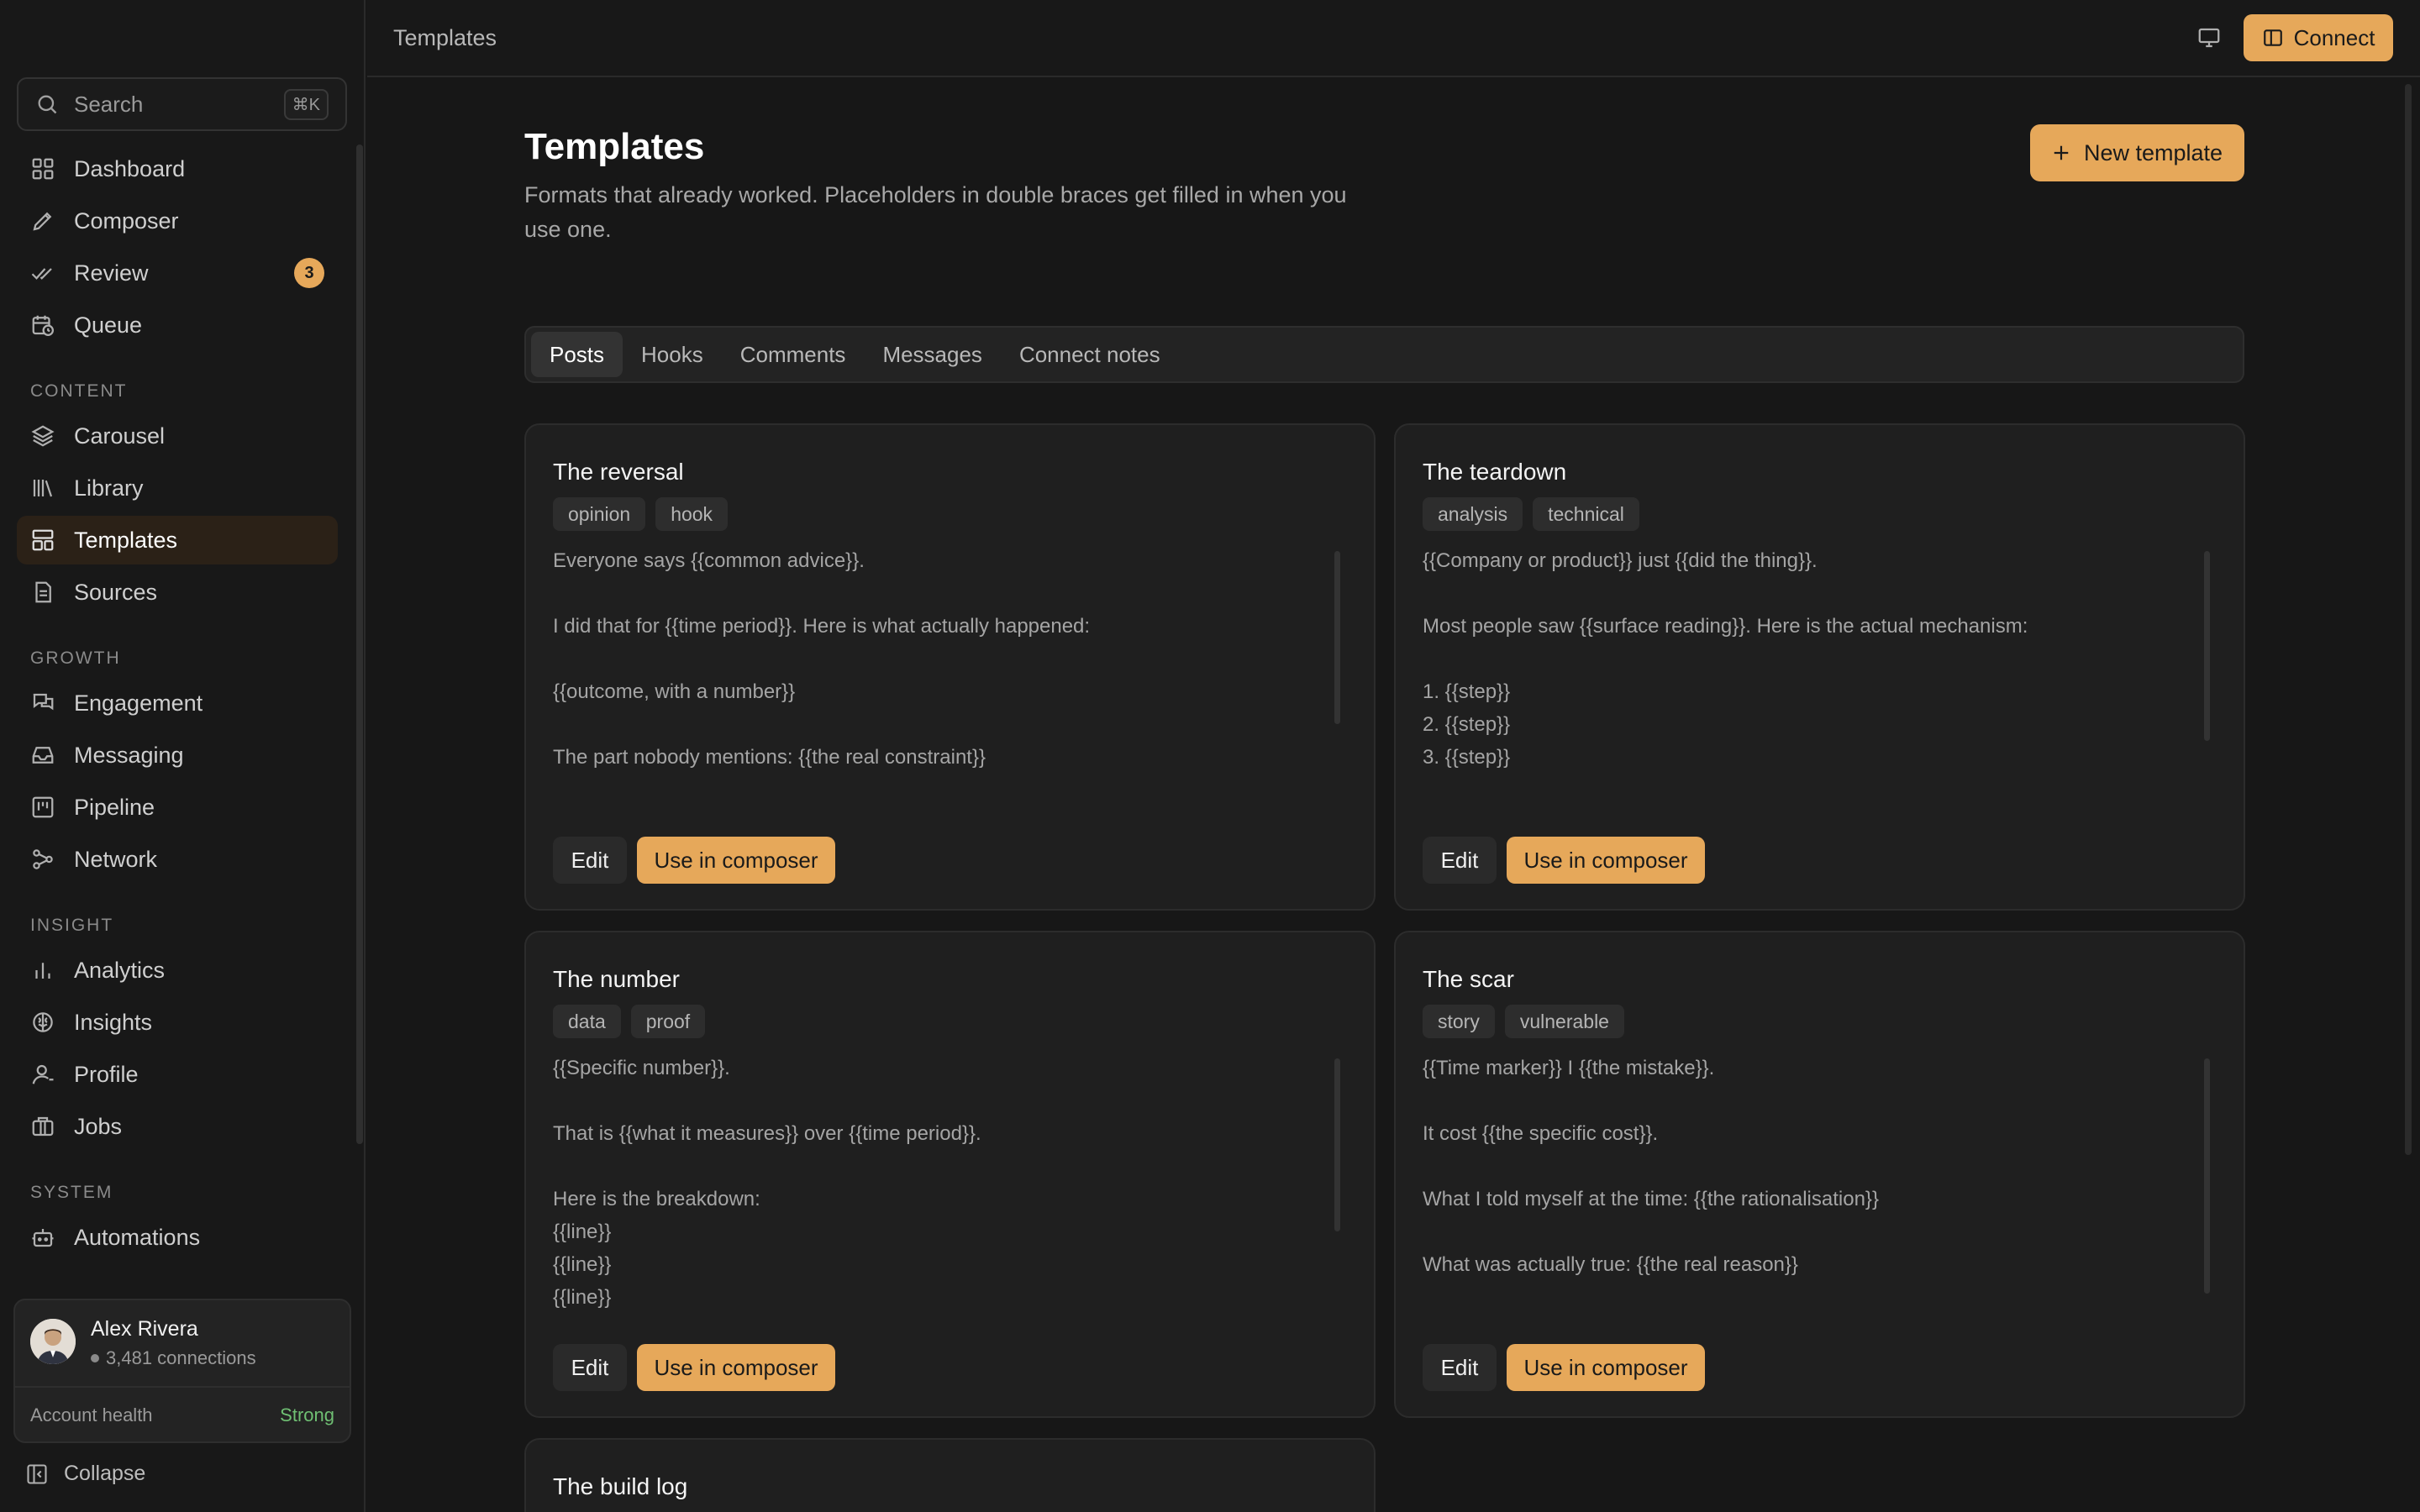 This screenshot has width=2420, height=1512. What do you see at coordinates (794, 354) in the screenshot?
I see `tab-comments: Comments` at bounding box center [794, 354].